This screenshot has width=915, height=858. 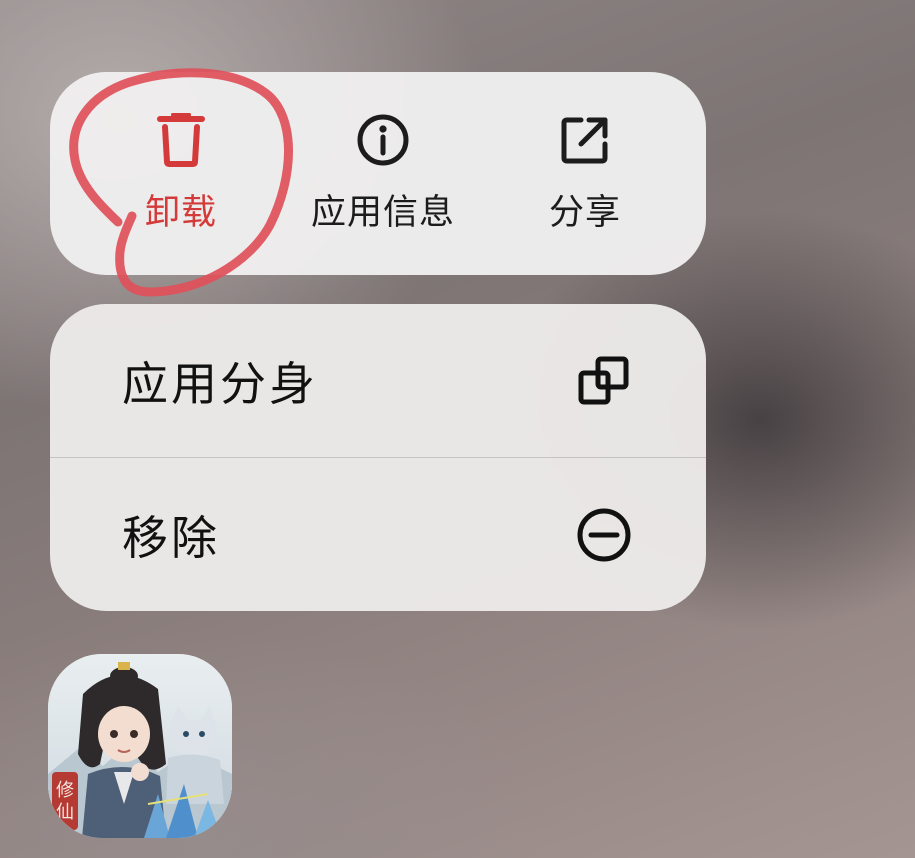 What do you see at coordinates (181, 173) in the screenshot?
I see `uninstall-action: 卸载` at bounding box center [181, 173].